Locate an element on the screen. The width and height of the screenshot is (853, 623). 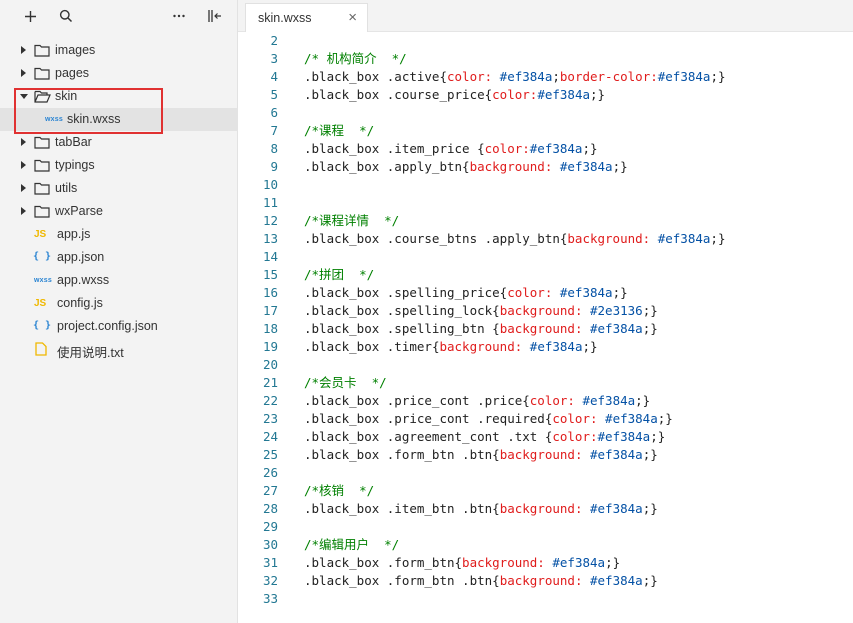
code-token: /*拼团 */ is located at coordinates (339, 274).